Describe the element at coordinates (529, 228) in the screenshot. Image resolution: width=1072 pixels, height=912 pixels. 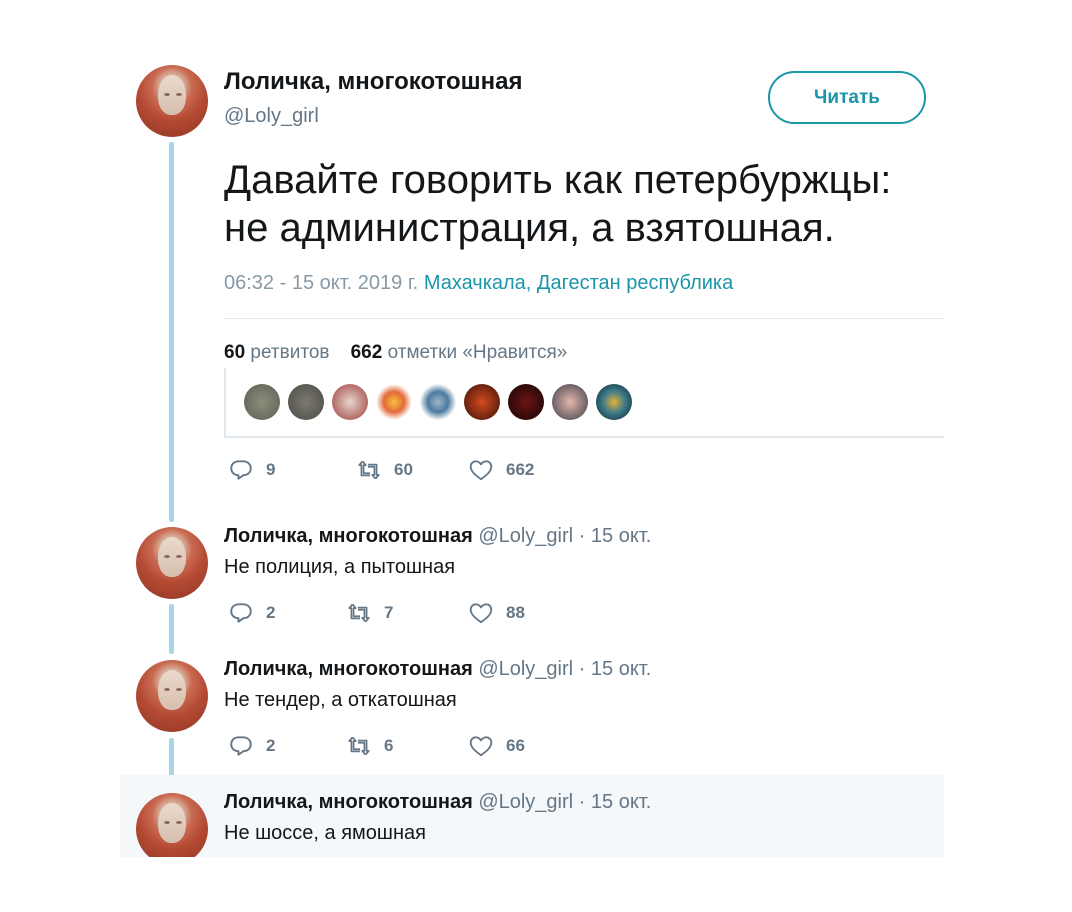
I see `tweet-text-line: не администрация, а взятошная.` at that location.